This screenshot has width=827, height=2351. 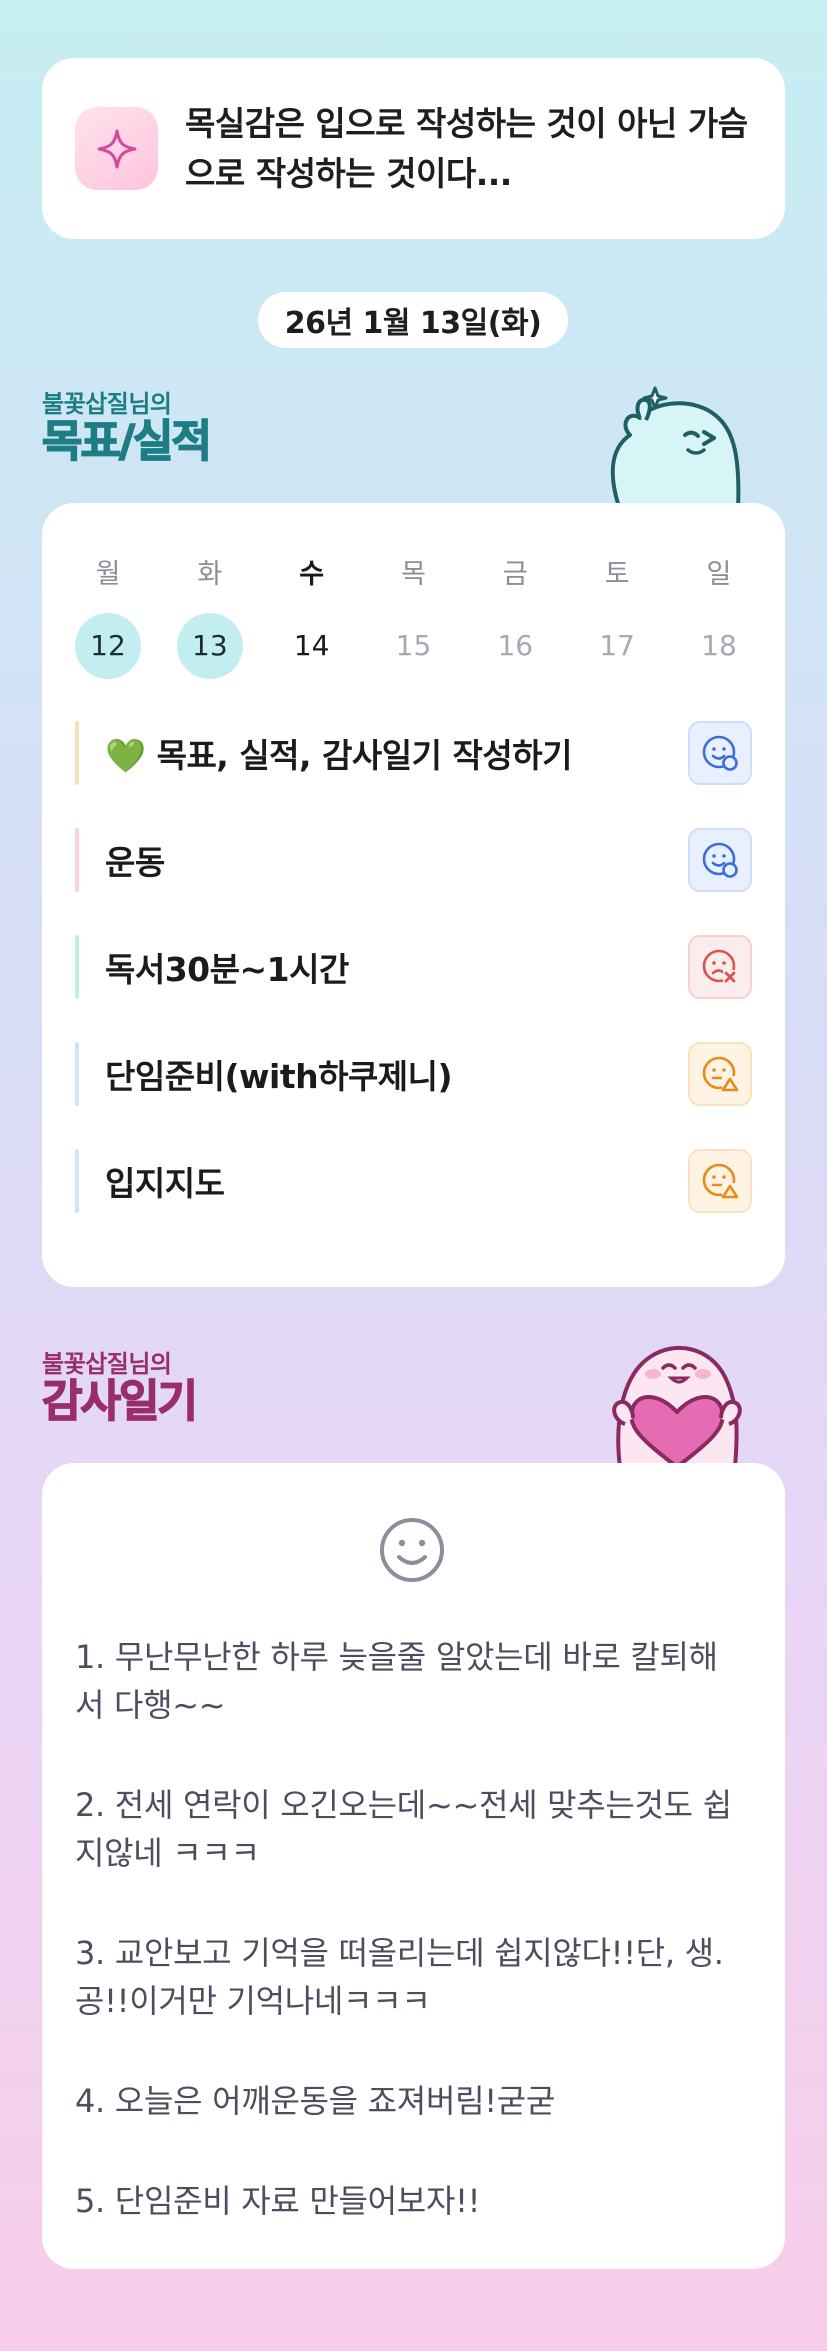 I want to click on day-fri: 금 16, so click(x=515, y=617).